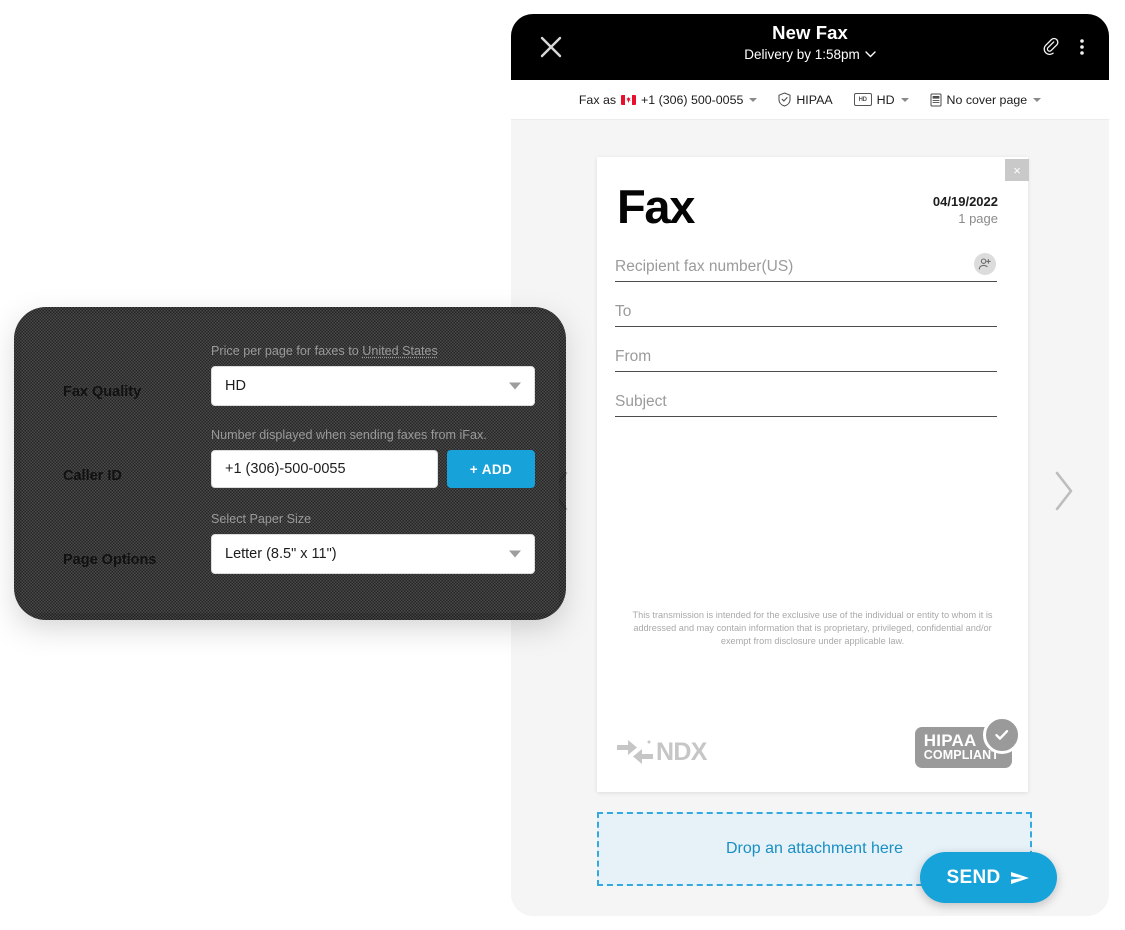  I want to click on from-input, so click(823, 357).